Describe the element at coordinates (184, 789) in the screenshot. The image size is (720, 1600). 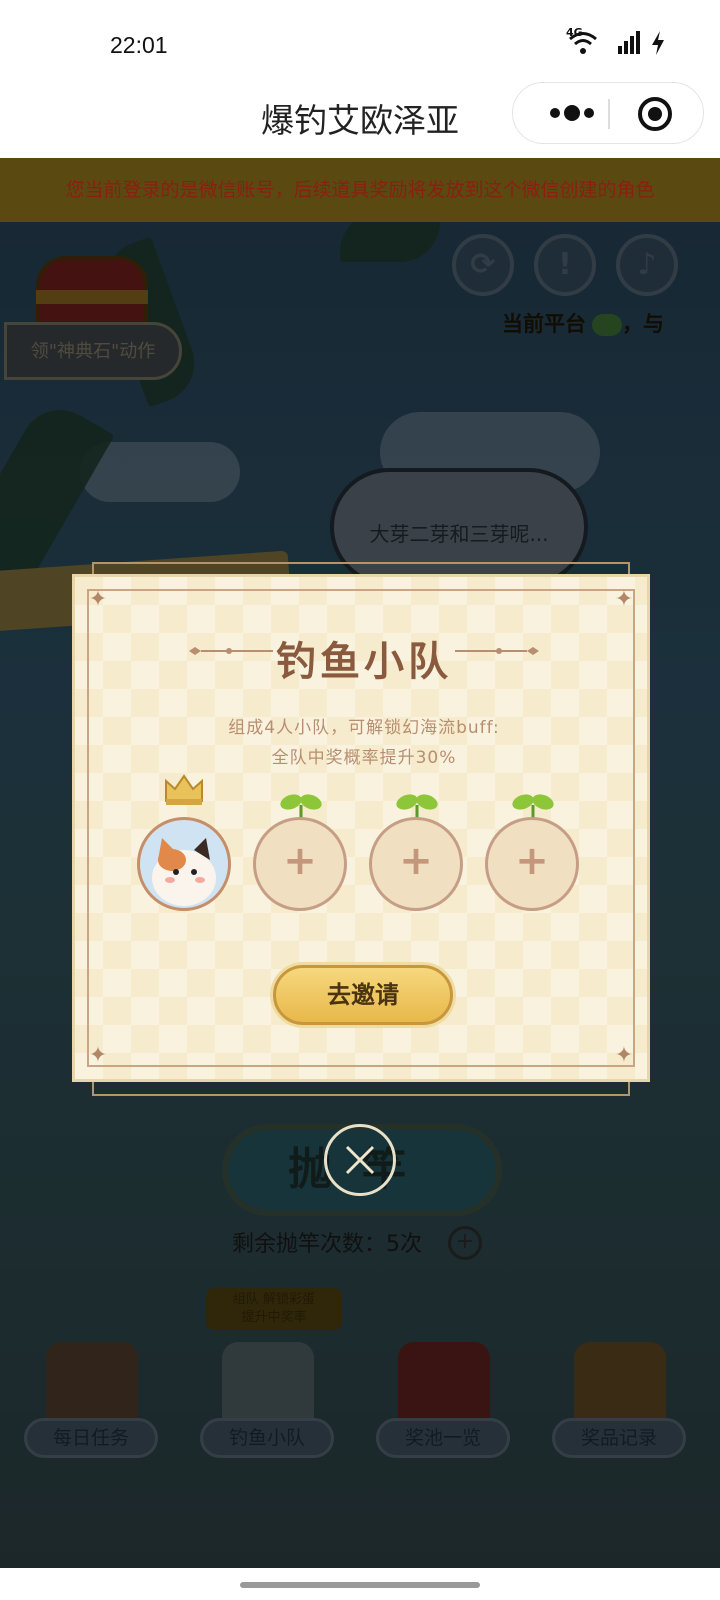
I see `crown-icon` at that location.